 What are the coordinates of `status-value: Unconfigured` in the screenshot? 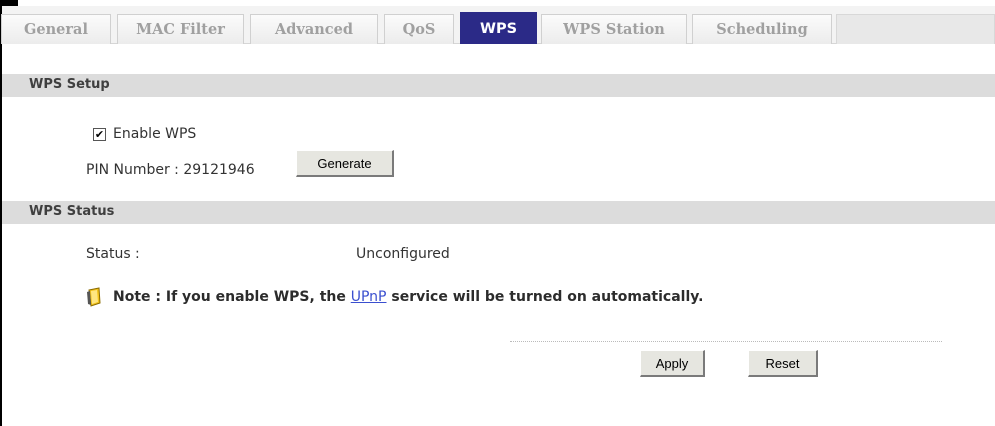 It's located at (403, 254).